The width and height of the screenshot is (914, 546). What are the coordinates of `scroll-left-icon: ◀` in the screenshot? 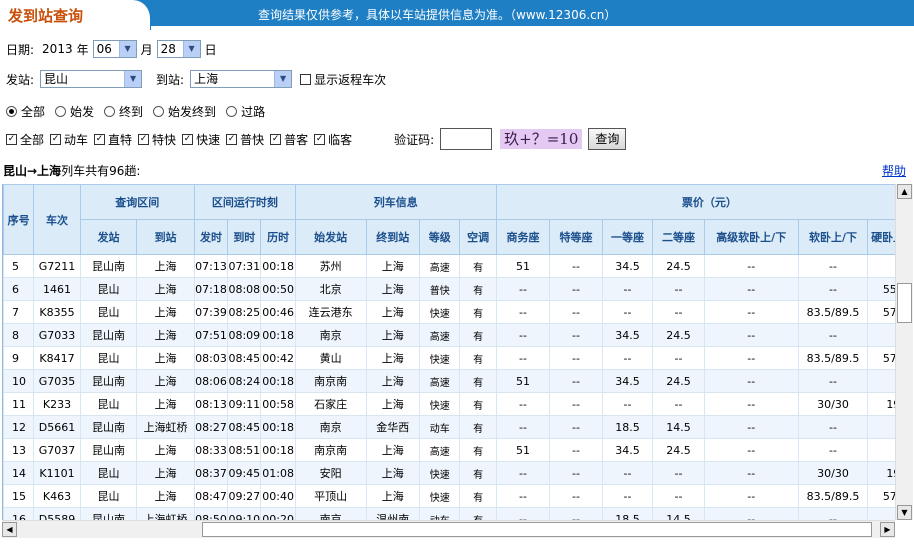 It's located at (9, 529).